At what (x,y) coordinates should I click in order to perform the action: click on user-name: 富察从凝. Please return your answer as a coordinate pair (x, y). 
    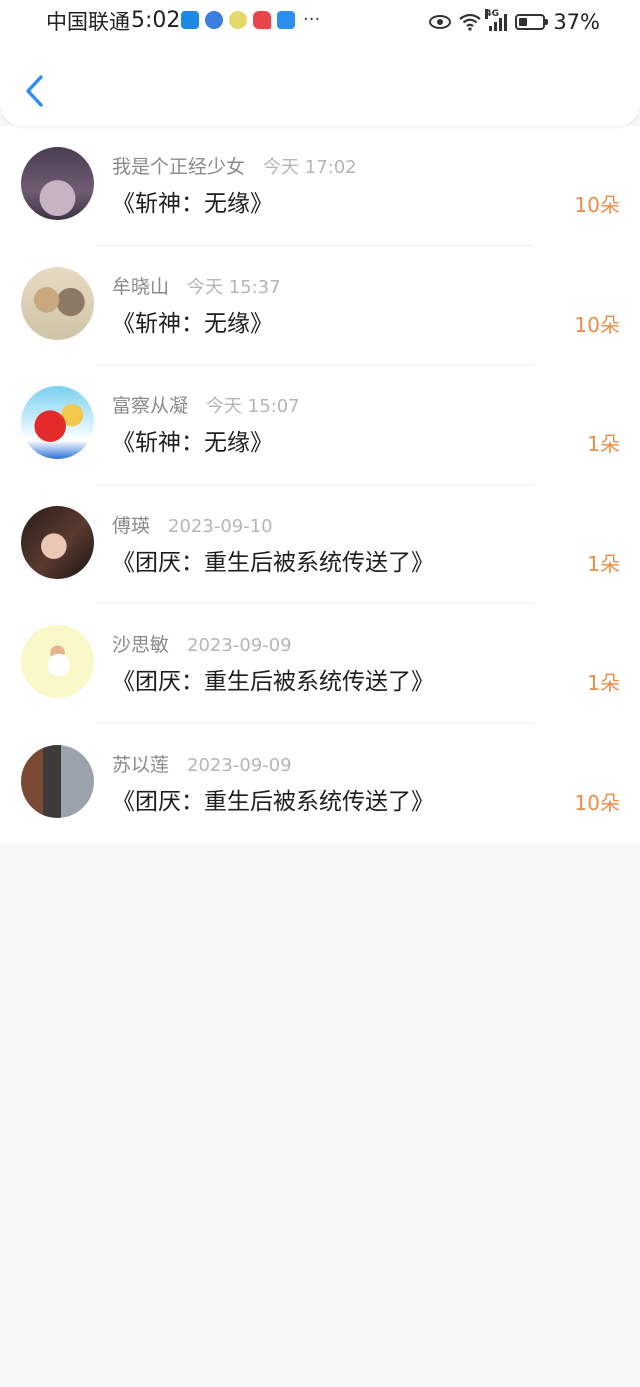
    Looking at the image, I should click on (150, 406).